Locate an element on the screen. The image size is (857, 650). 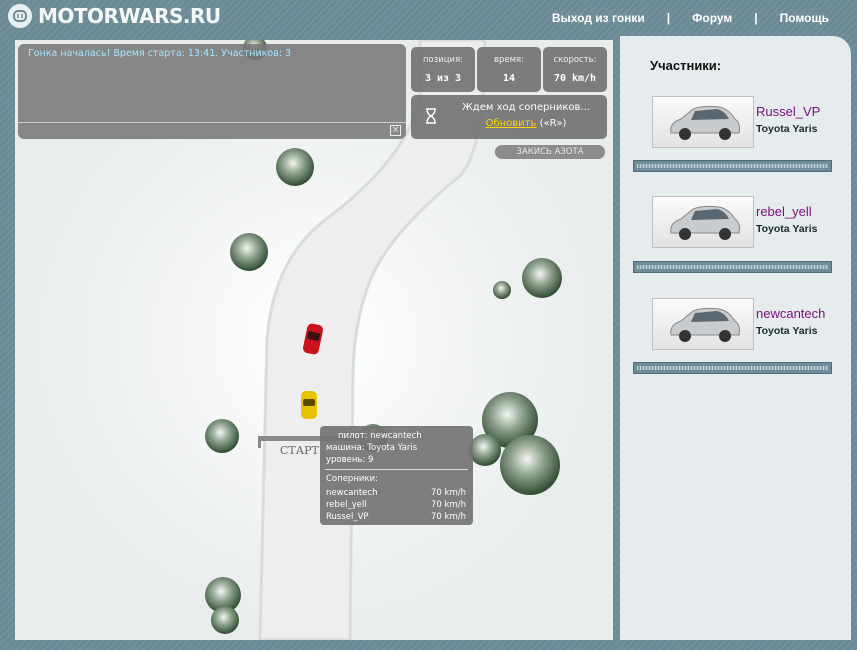
position-label: позиция: is located at coordinates (443, 60).